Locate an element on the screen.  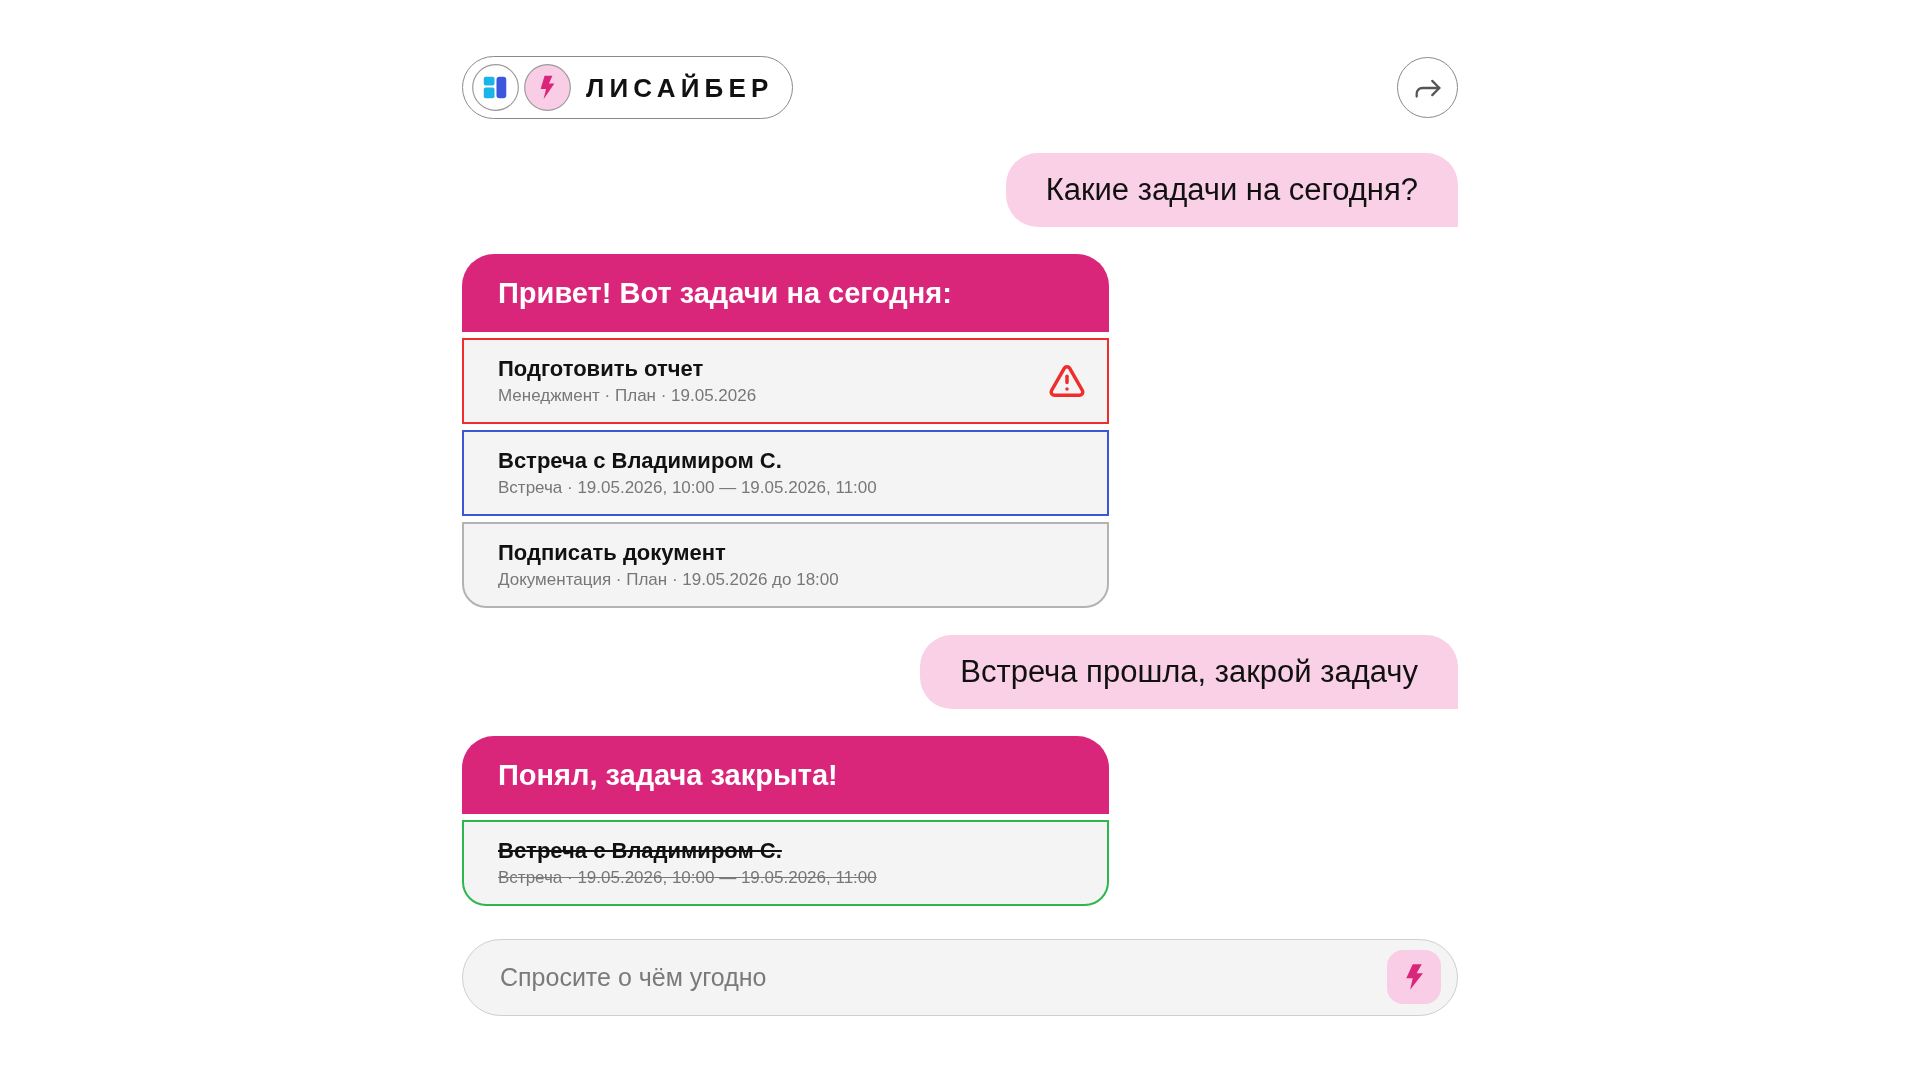
task-card: Подписать документ Документация · План · 19.05.2026 до 18:00 is located at coordinates (785, 565).